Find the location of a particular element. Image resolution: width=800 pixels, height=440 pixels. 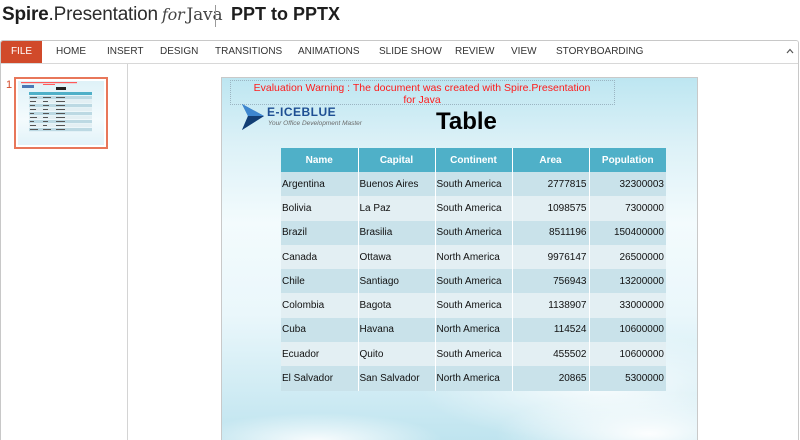

cell-capital: Santiago is located at coordinates (397, 281).